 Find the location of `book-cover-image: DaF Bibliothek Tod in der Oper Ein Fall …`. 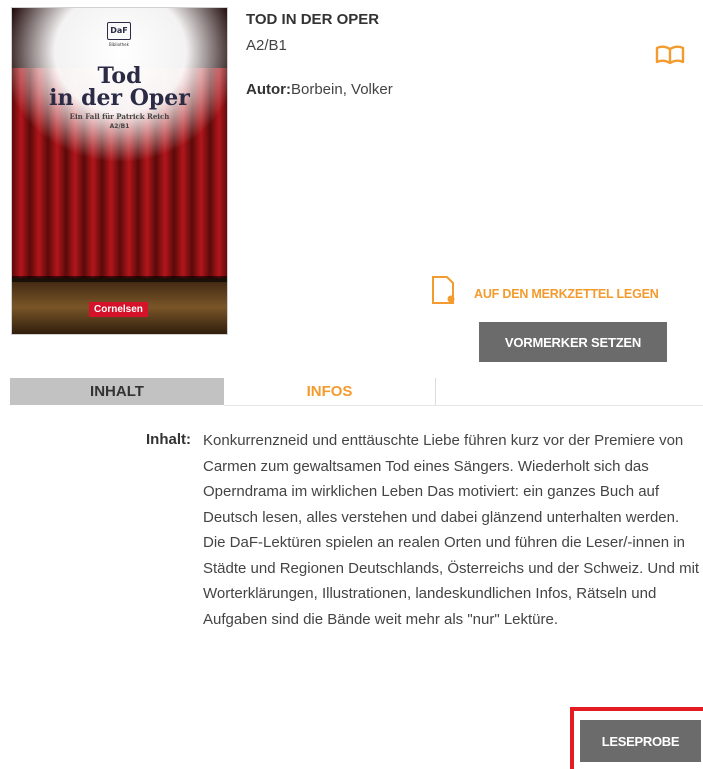

book-cover-image: DaF Bibliothek Tod in der Oper Ein Fall … is located at coordinates (119, 171).